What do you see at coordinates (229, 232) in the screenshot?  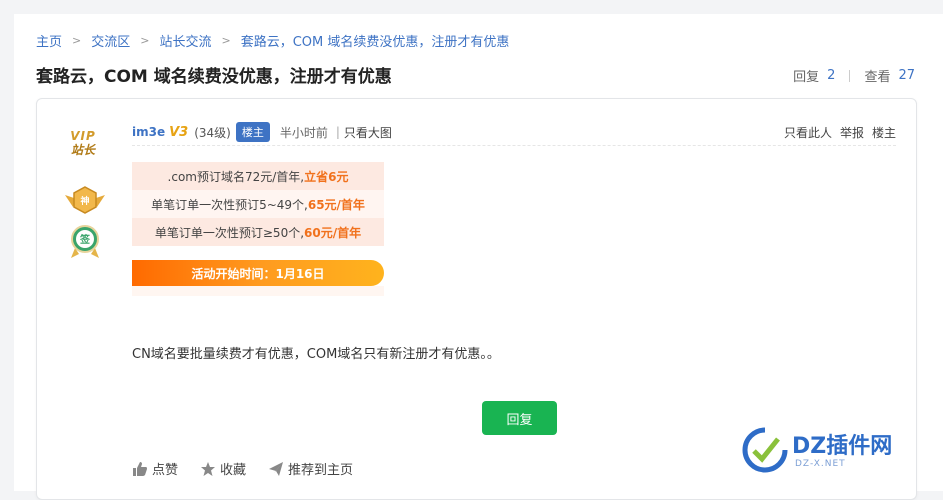 I see `promo-text: 单笔订单一次性预订≥50个,` at bounding box center [229, 232].